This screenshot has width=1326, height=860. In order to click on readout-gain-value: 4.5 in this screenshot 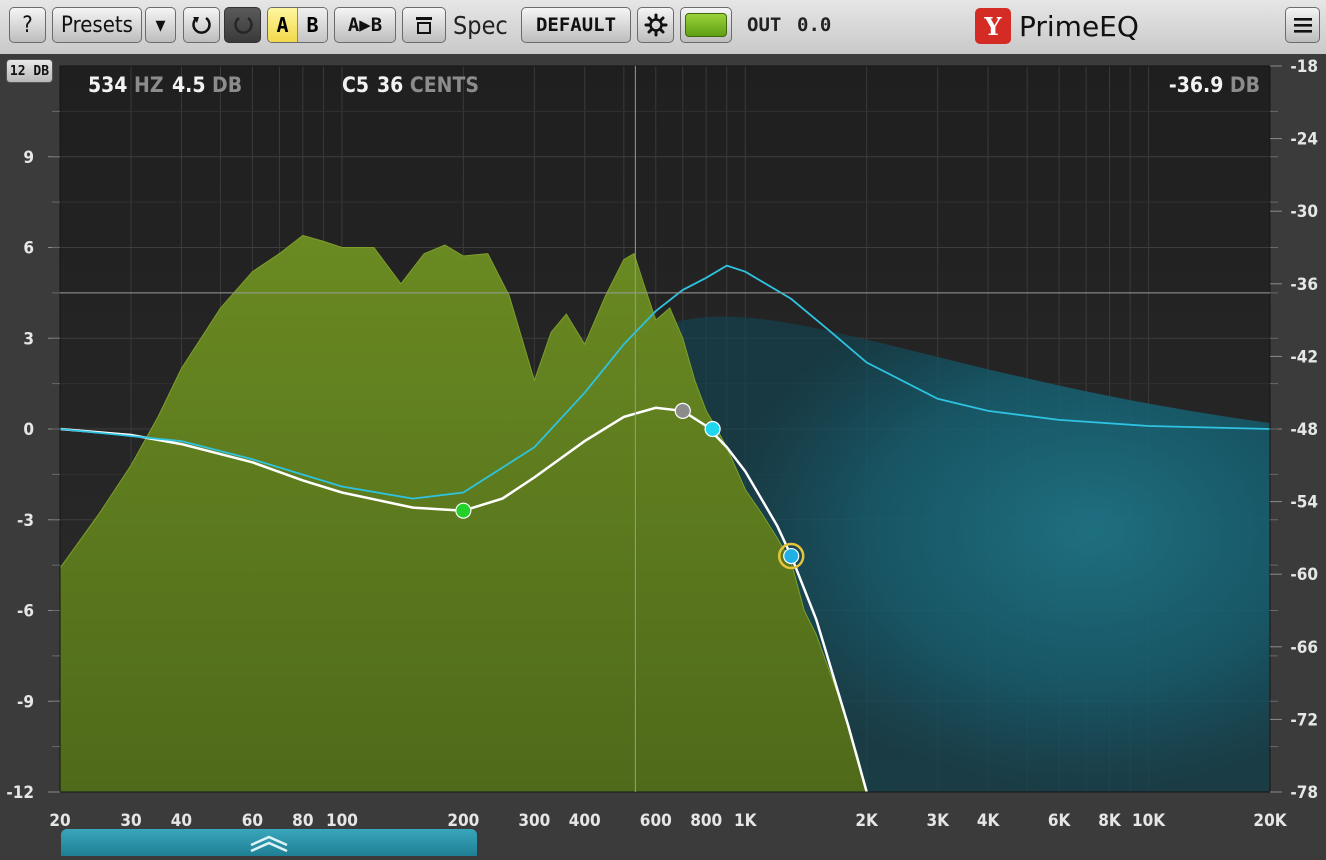, I will do `click(192, 85)`.